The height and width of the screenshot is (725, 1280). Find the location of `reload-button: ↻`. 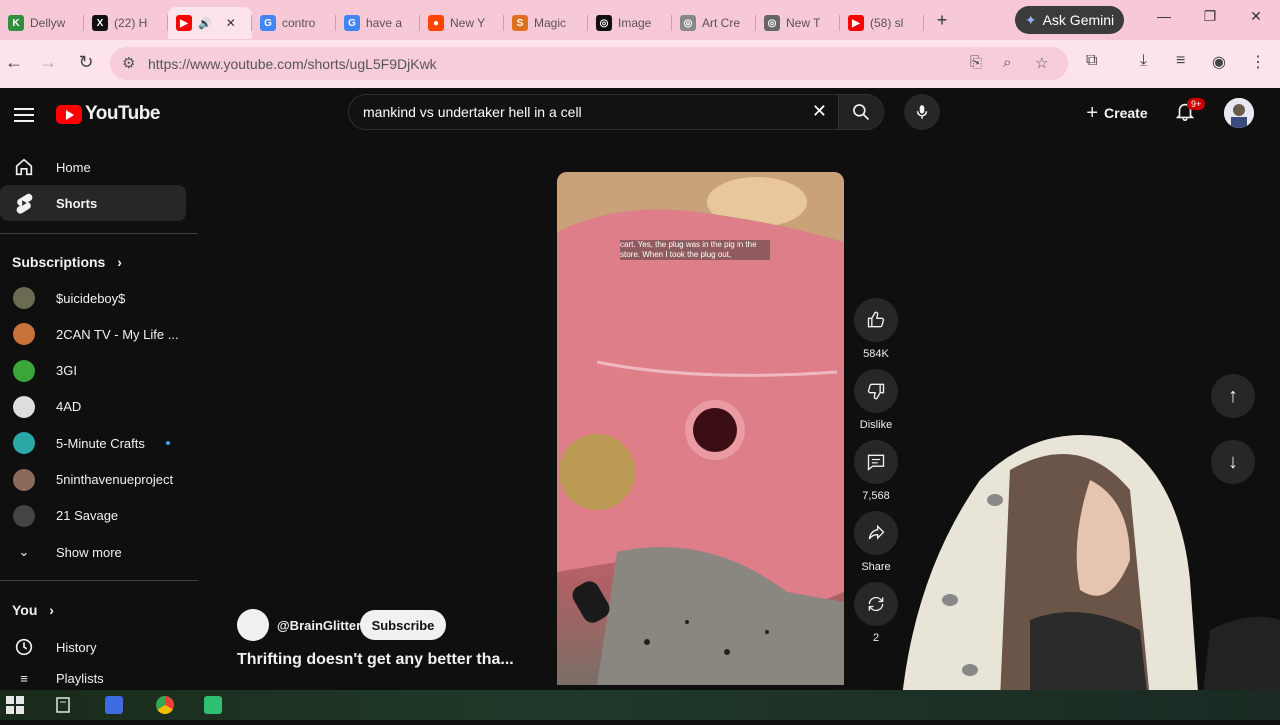

reload-button: ↻ is located at coordinates (86, 62).